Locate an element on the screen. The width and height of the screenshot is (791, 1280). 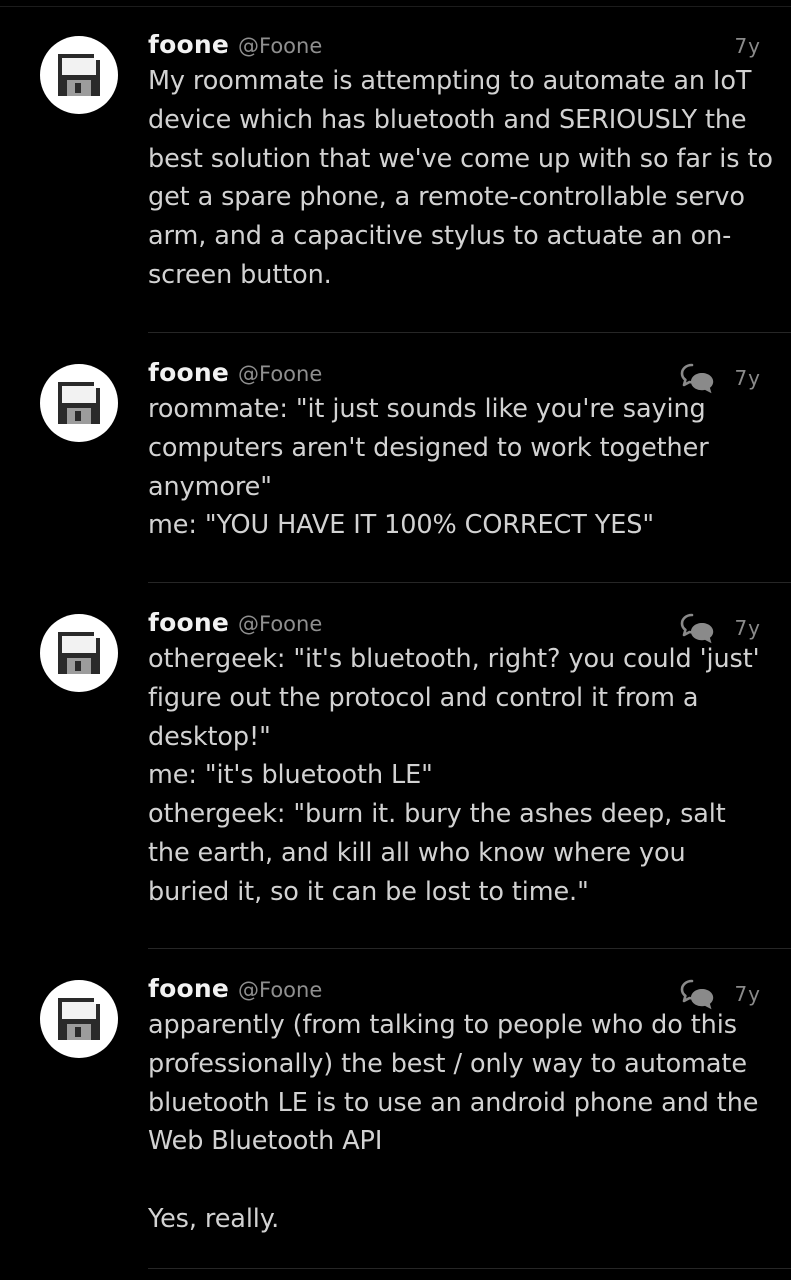
tweet-meta: 7y is located at coordinates (747, 46).